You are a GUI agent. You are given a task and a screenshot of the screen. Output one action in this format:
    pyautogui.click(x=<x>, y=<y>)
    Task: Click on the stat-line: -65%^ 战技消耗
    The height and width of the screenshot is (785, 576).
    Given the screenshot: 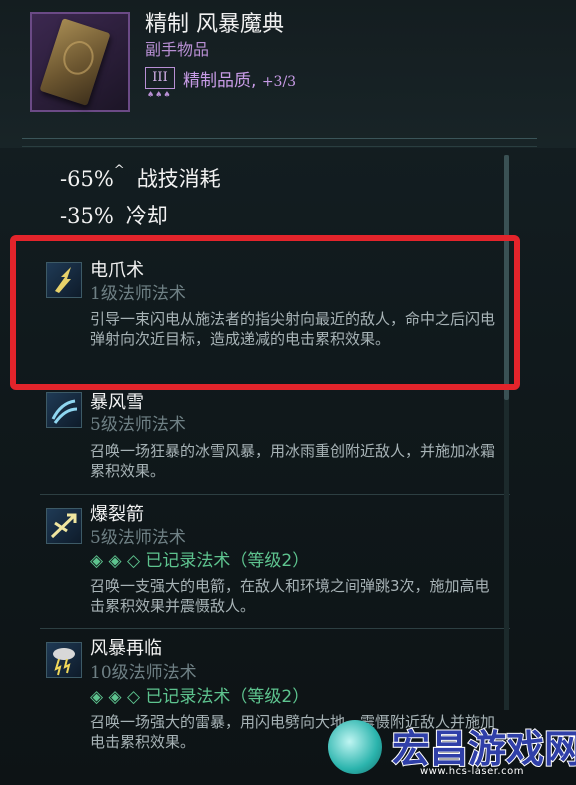 What is the action you would take?
    pyautogui.click(x=140, y=178)
    